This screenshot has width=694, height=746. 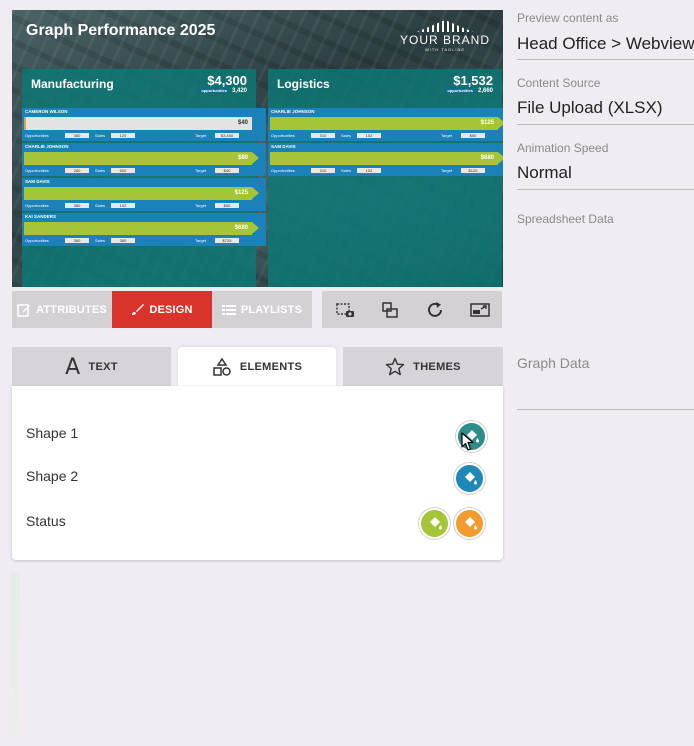 What do you see at coordinates (445, 49) in the screenshot?
I see `brand-tagline: WITH TAGLINE` at bounding box center [445, 49].